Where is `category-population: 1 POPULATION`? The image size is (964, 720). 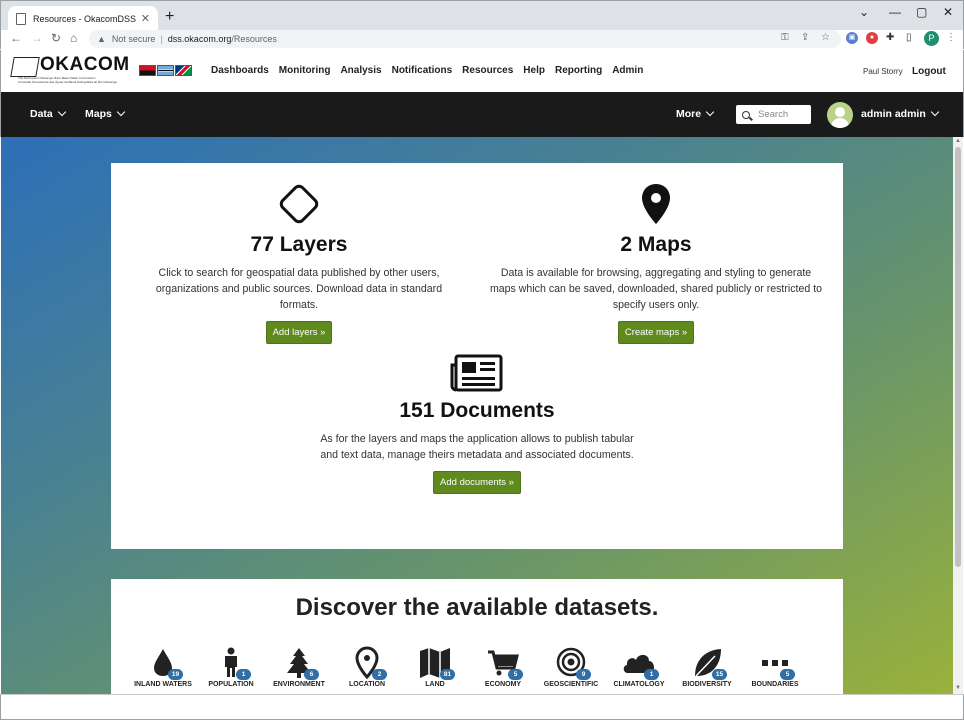 category-population: 1 POPULATION is located at coordinates (231, 667).